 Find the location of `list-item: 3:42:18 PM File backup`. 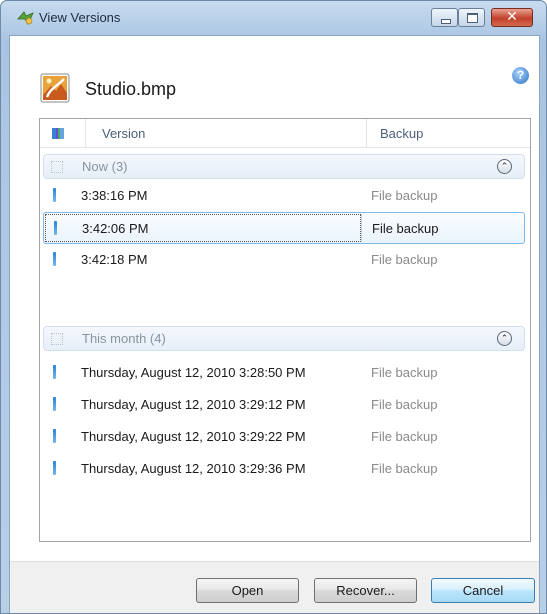

list-item: 3:42:18 PM File backup is located at coordinates (284, 260).